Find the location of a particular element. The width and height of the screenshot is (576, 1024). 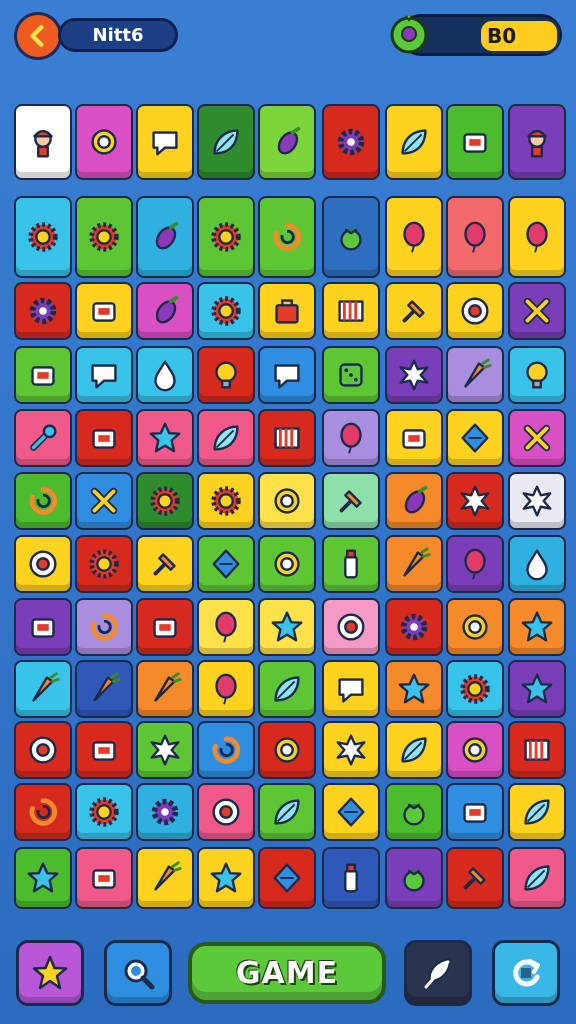

feather-button is located at coordinates (438, 973).